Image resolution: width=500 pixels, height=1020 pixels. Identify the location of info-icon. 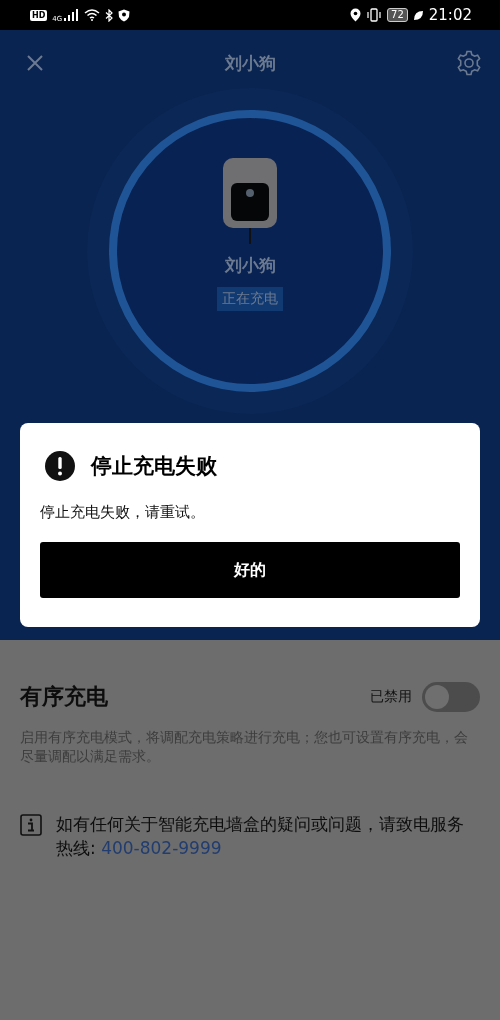
(31, 825).